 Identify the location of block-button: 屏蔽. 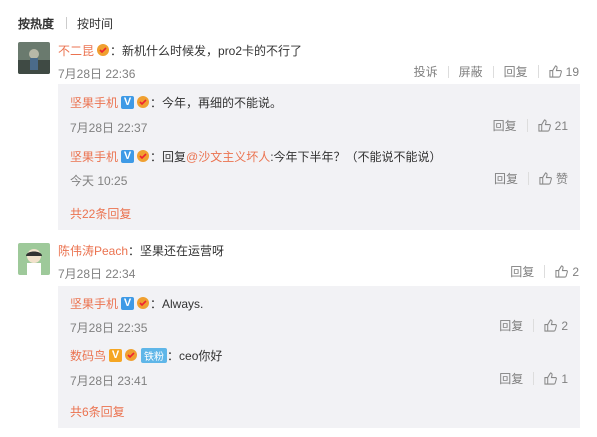
(470, 71).